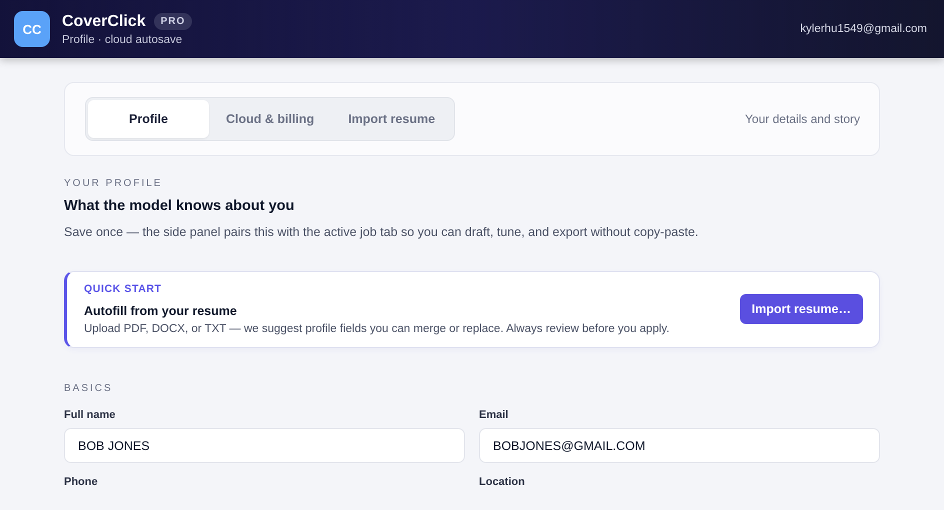 The height and width of the screenshot is (510, 944). What do you see at coordinates (679, 445) in the screenshot?
I see `input-field: BOBJONES@GMAIL.COM` at bounding box center [679, 445].